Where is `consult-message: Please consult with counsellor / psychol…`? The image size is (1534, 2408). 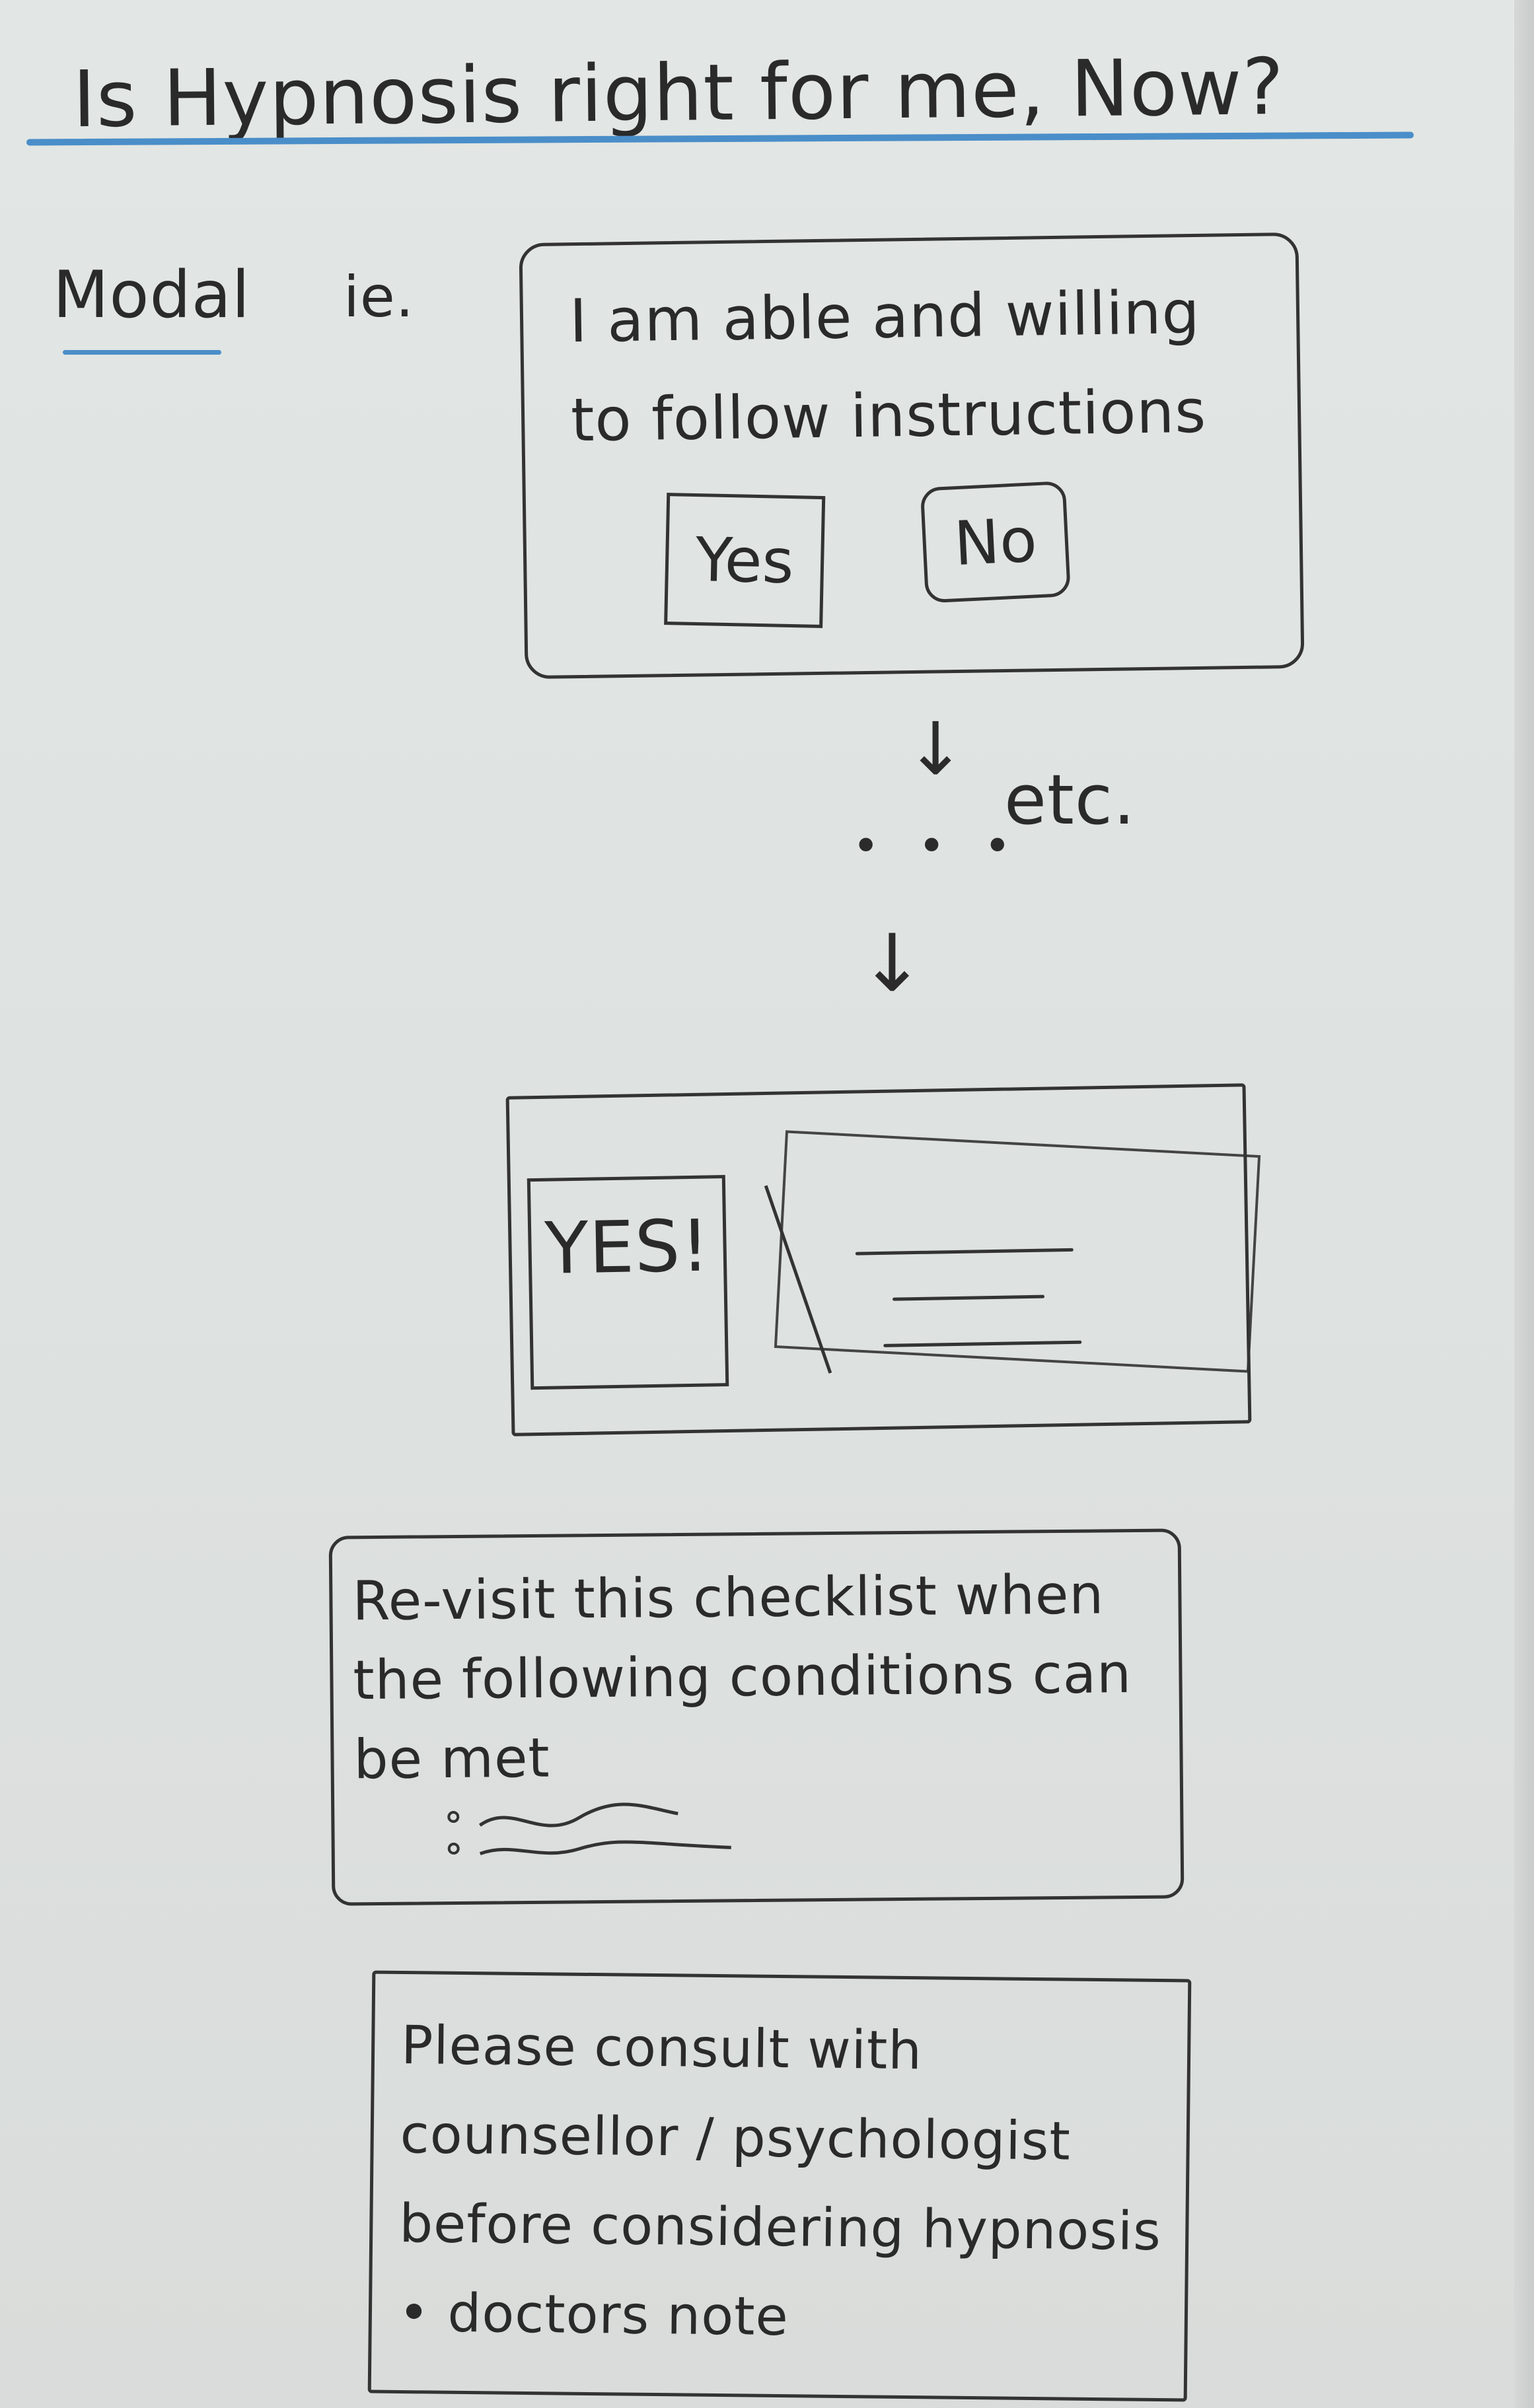
consult-message: Please consult with counsellor / psychol… is located at coordinates (780, 2181).